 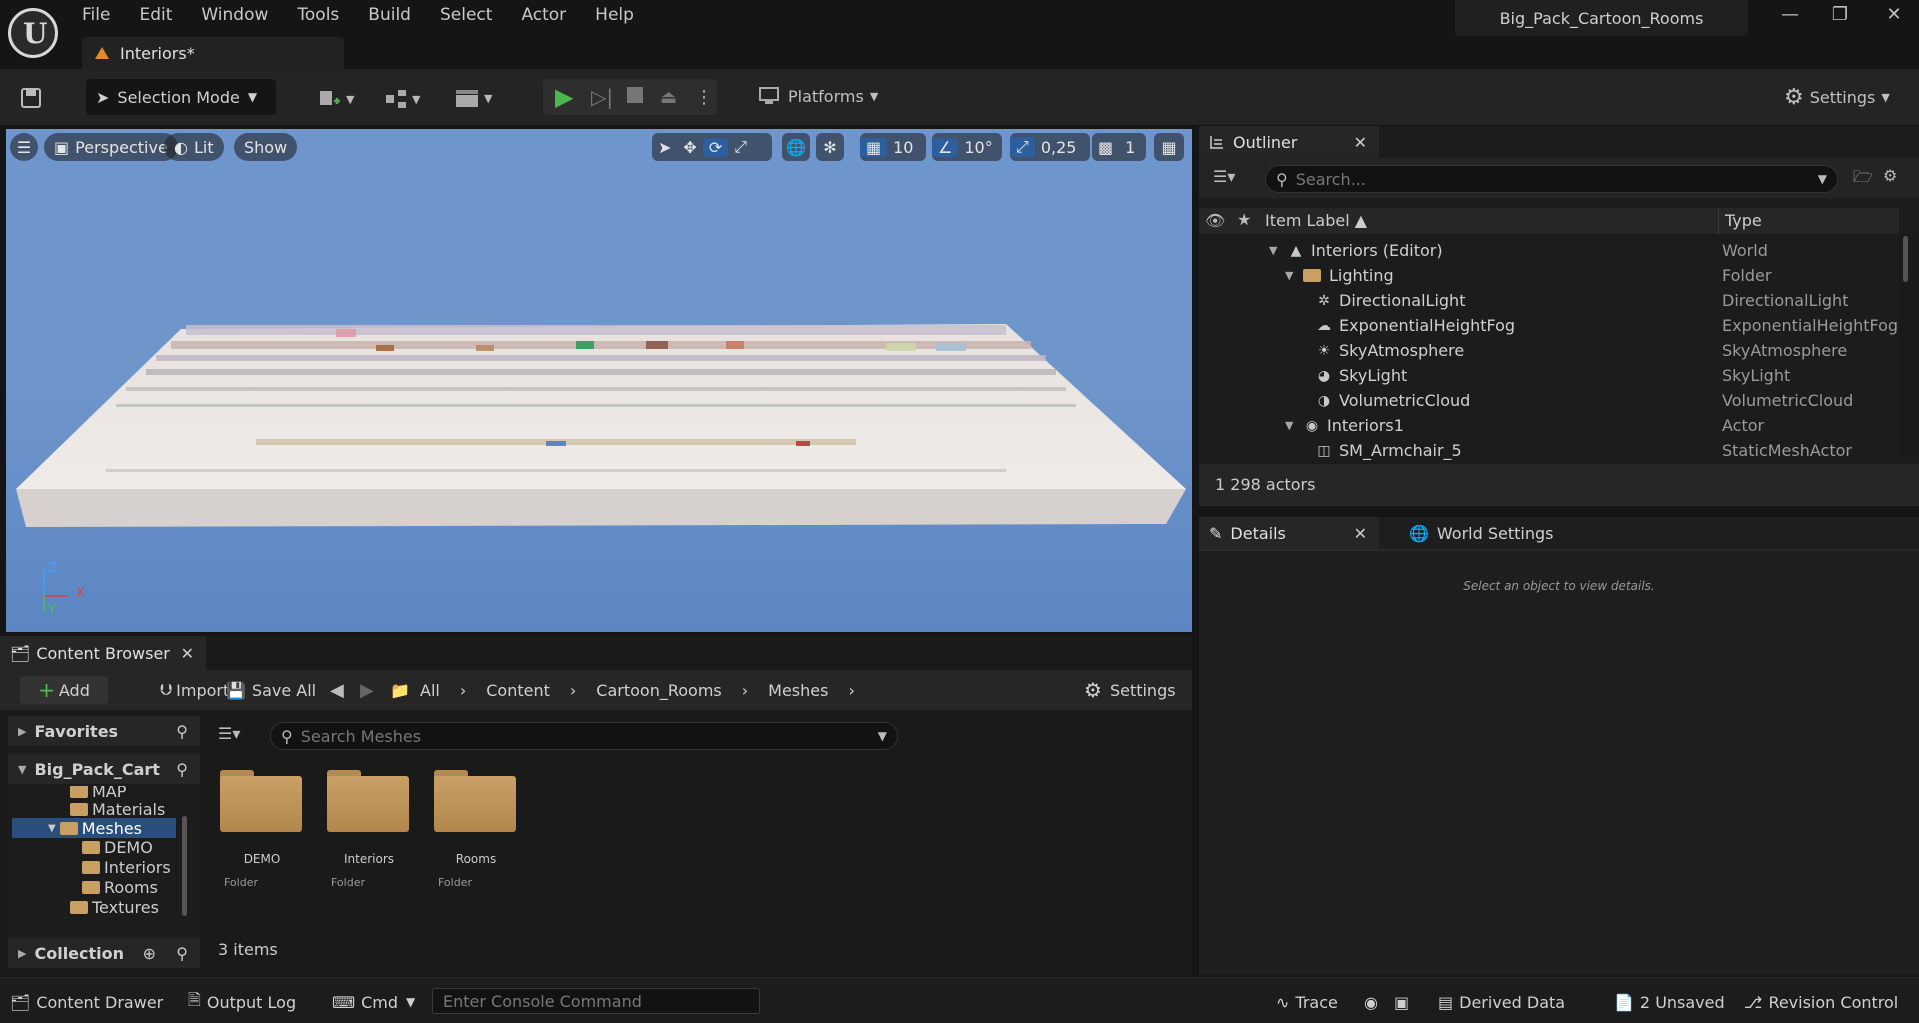 What do you see at coordinates (242, 1002) in the screenshot?
I see `output-log-button: 🗎 Output Log` at bounding box center [242, 1002].